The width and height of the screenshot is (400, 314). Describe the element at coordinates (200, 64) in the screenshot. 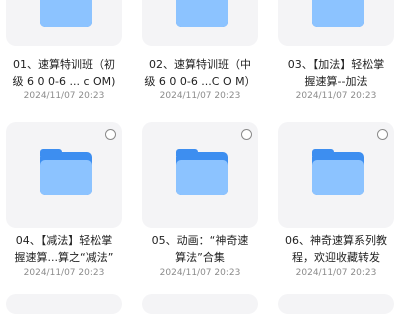

I see `file-name: 02、速算特训班（中` at that location.